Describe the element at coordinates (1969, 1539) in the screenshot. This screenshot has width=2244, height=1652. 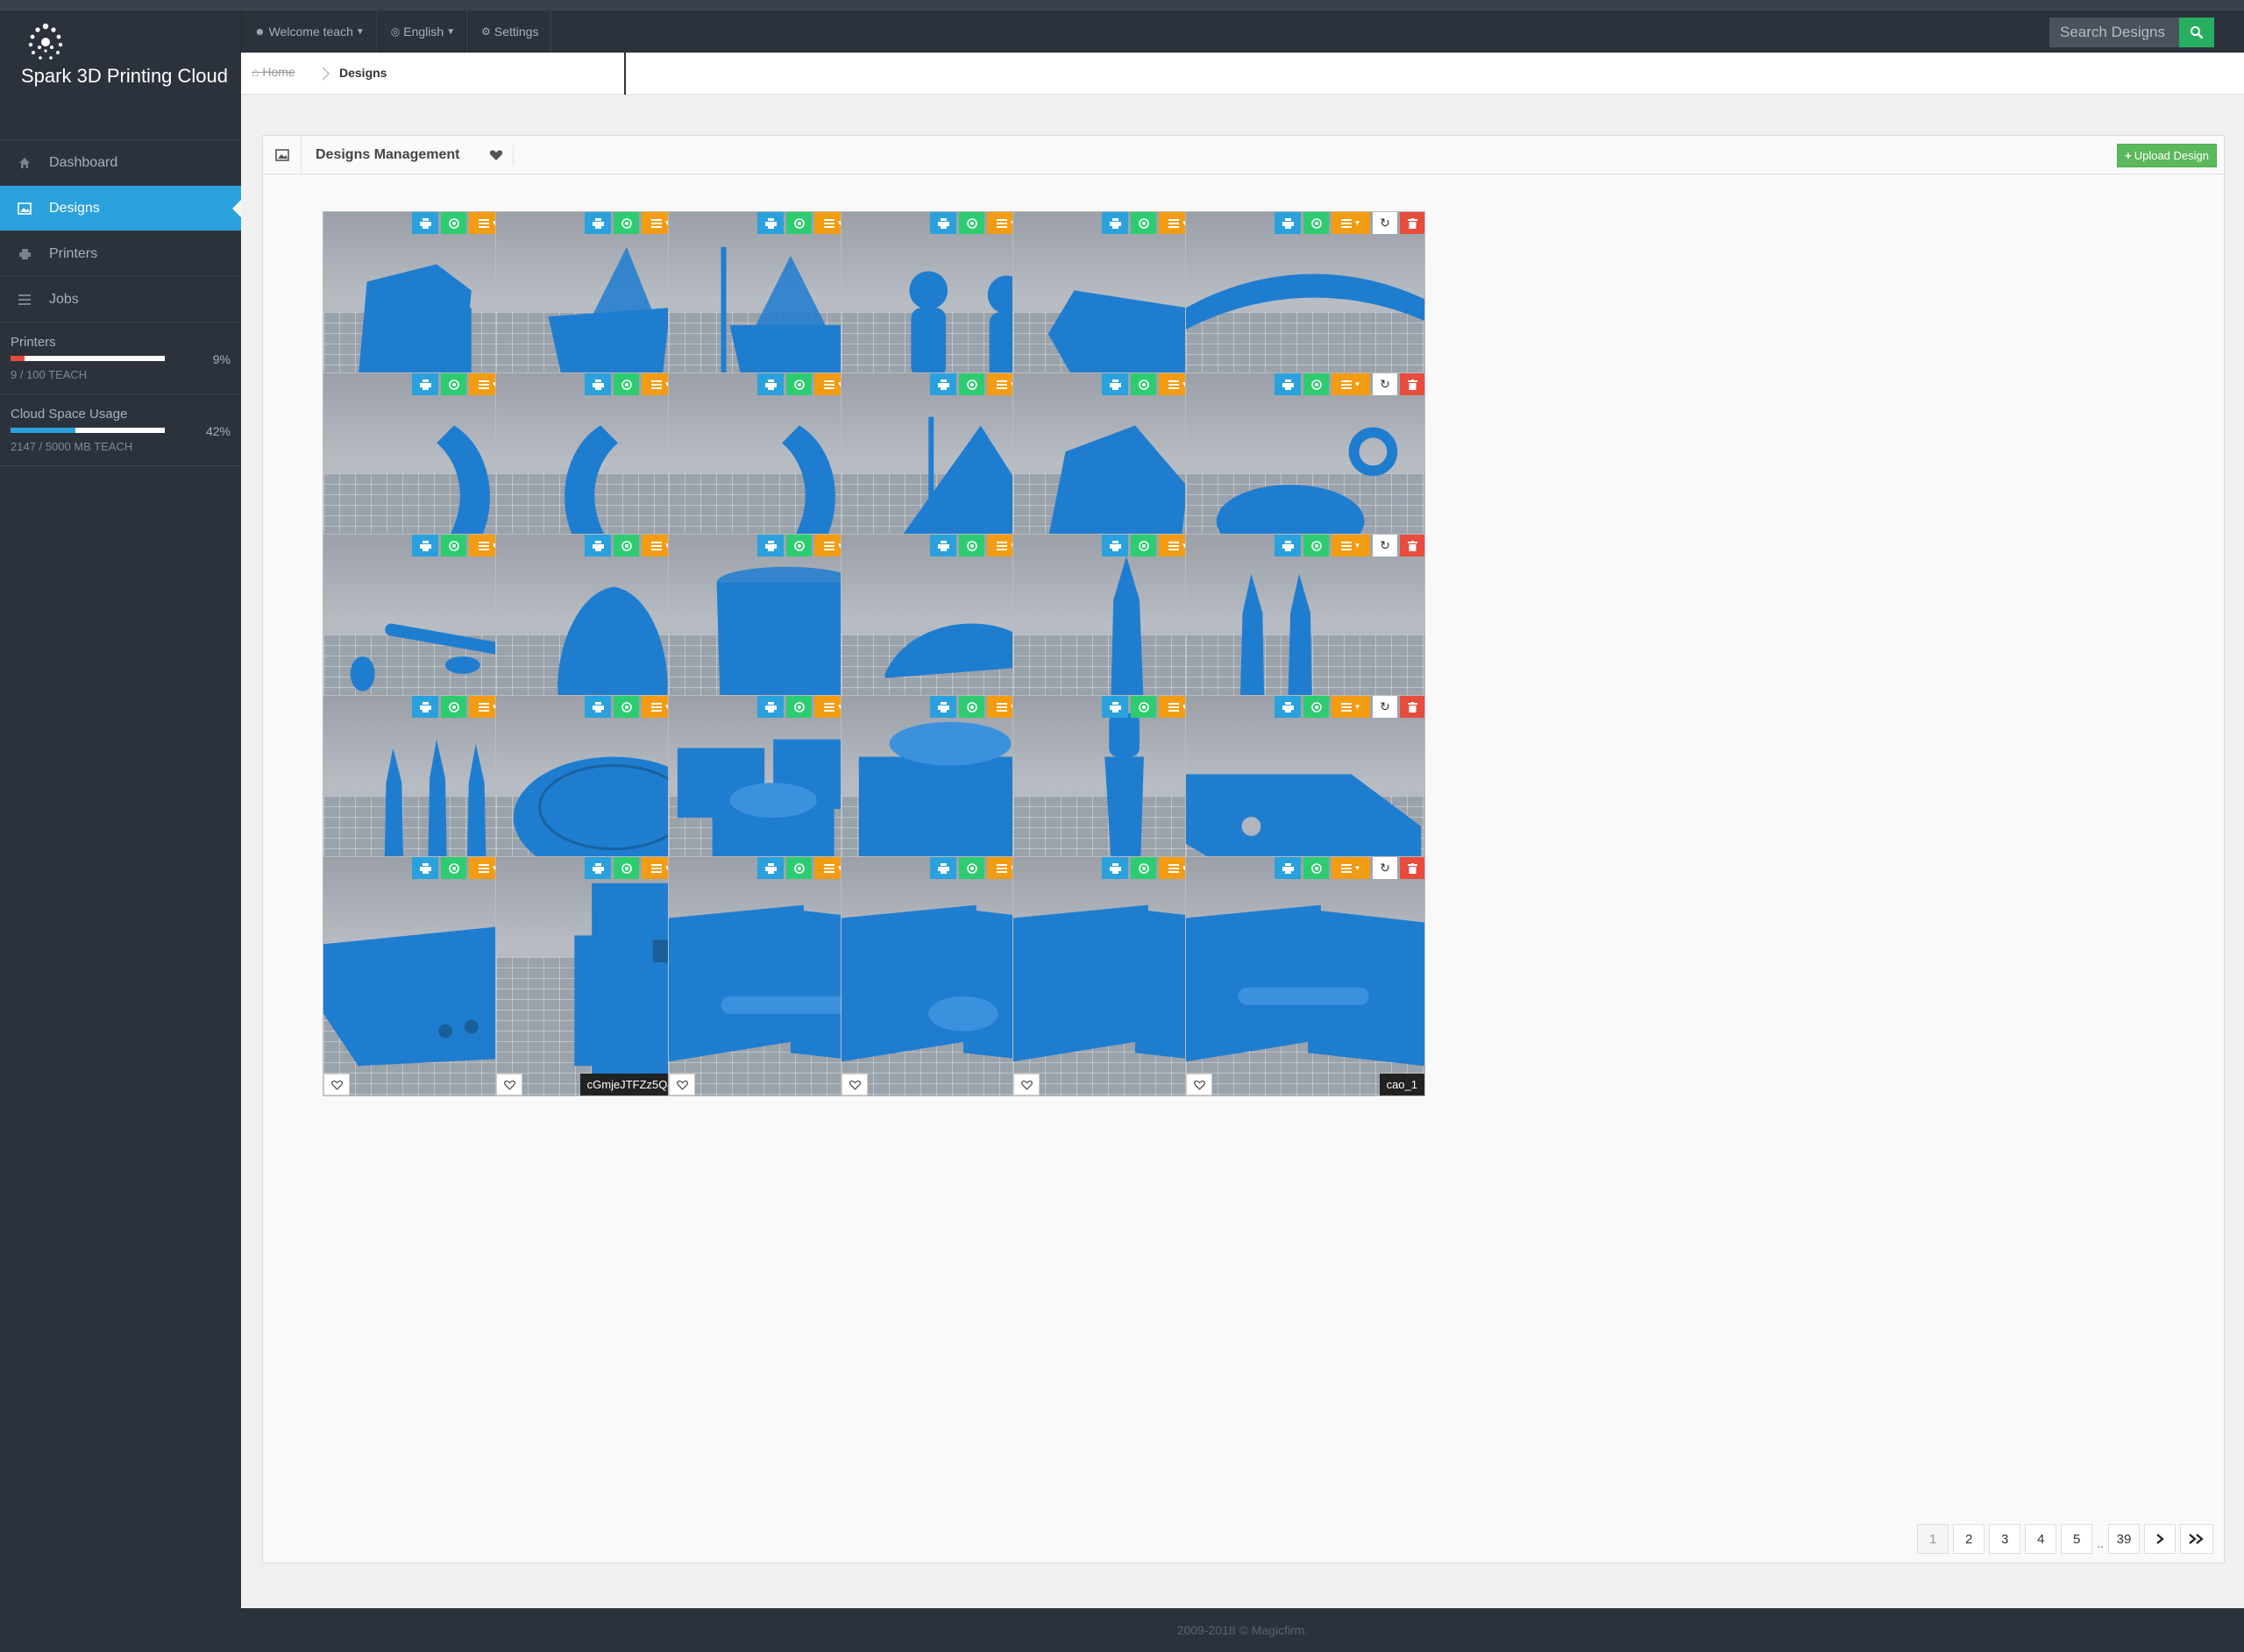
I see `page-button: 2` at that location.